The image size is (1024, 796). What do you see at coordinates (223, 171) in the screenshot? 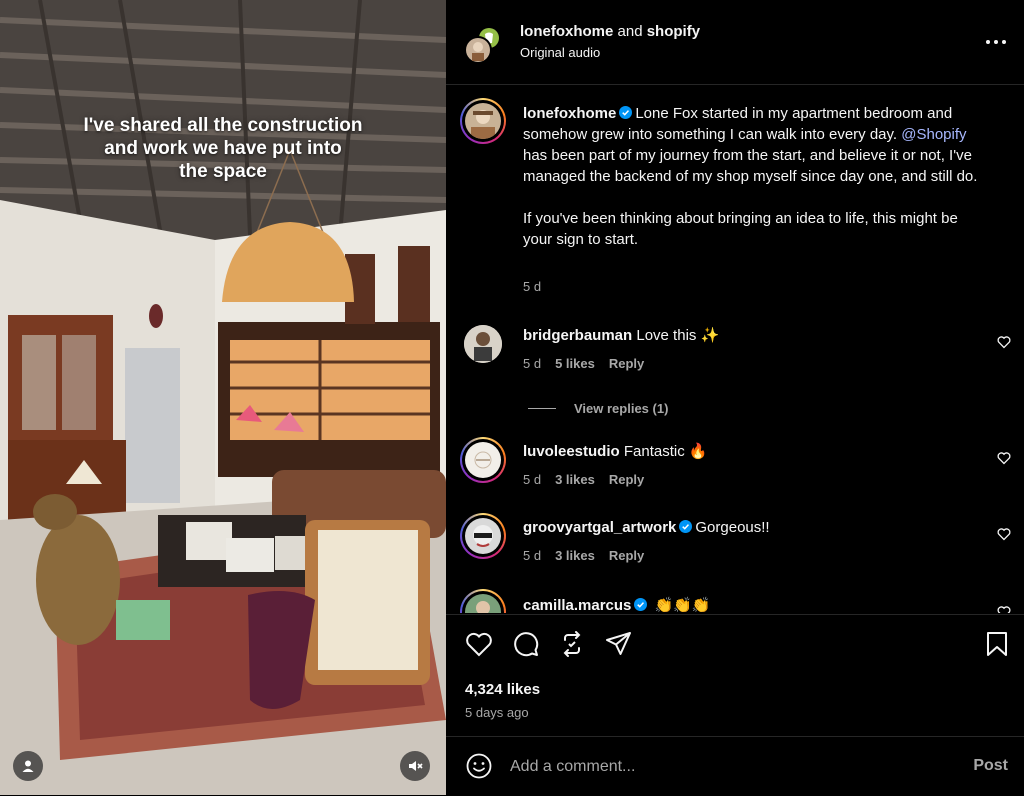
I see `overlay-line: the space` at bounding box center [223, 171].